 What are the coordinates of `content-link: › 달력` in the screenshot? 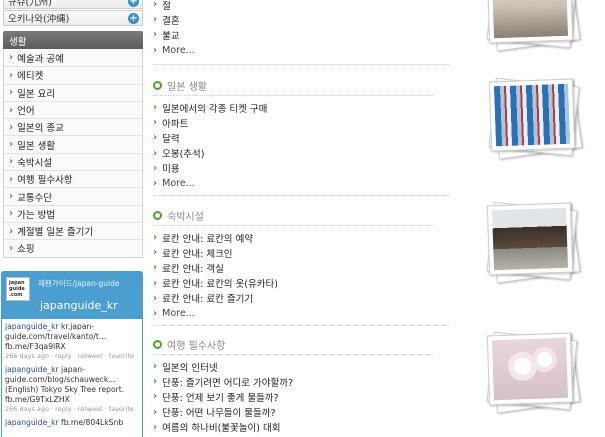 It's located at (303, 137).